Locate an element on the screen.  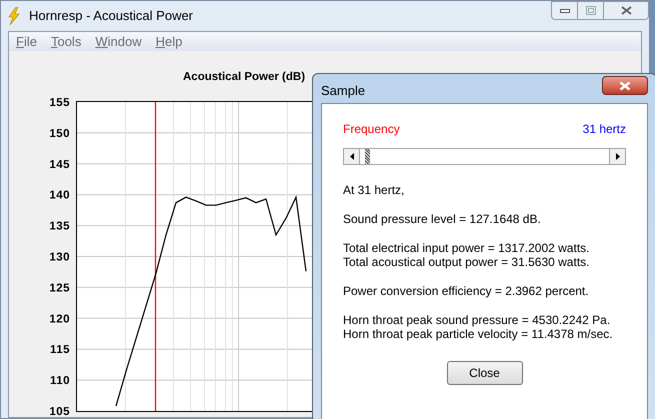
y-axis-label: 150 is located at coordinates (59, 134).